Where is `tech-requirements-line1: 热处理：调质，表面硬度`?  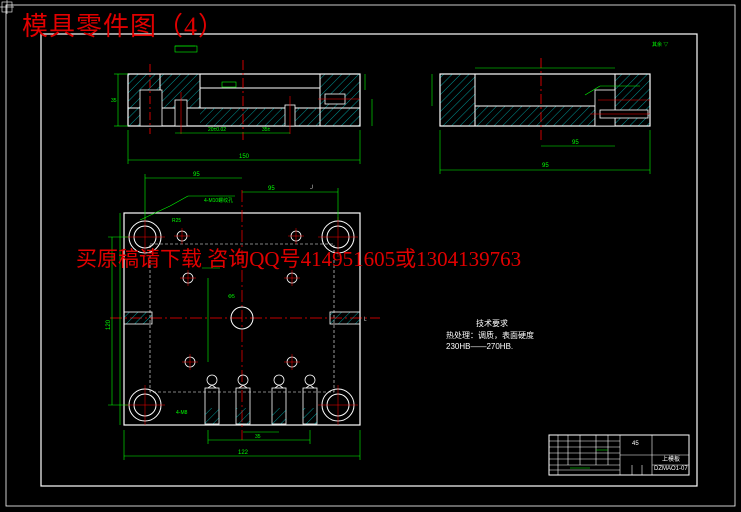 tech-requirements-line1: 热处理：调质，表面硬度 is located at coordinates (490, 335).